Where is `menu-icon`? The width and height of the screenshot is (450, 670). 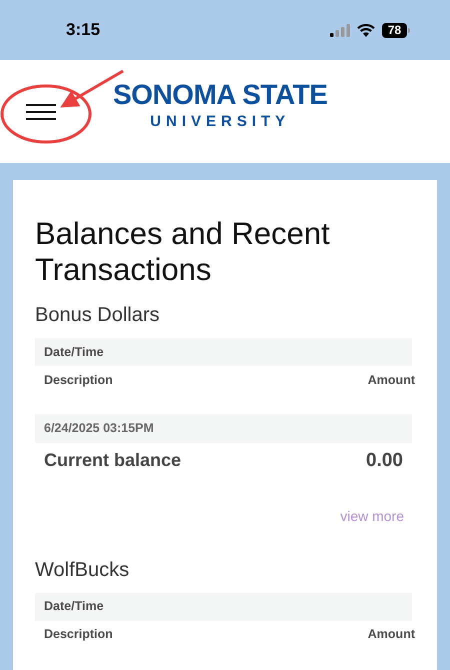
menu-icon is located at coordinates (41, 112).